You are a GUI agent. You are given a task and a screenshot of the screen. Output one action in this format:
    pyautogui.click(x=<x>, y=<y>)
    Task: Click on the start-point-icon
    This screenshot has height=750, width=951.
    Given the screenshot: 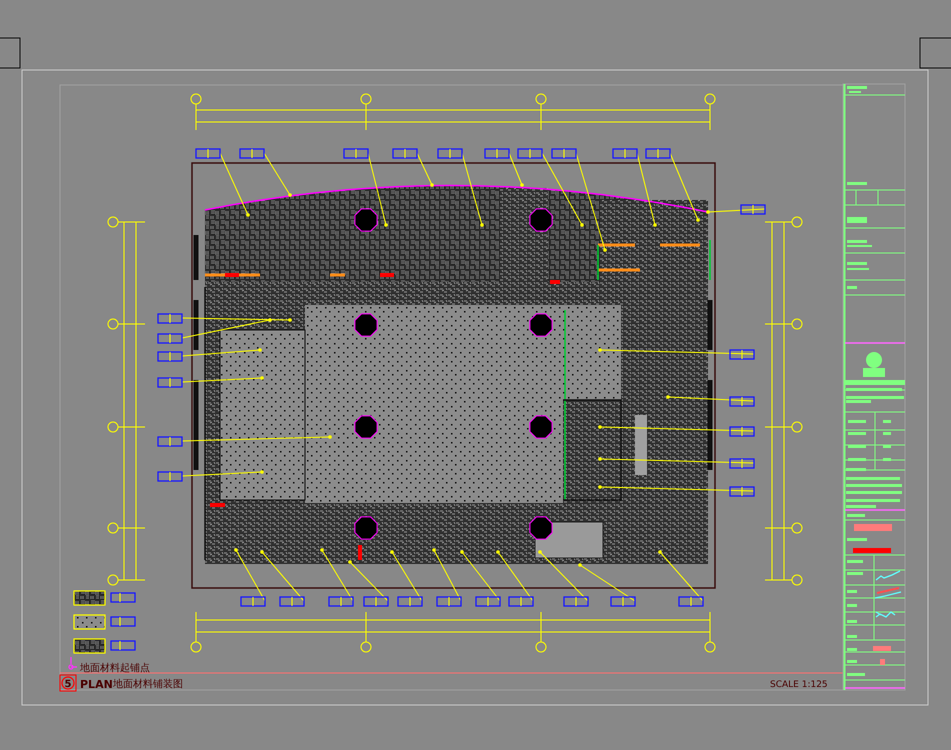 What is the action you would take?
    pyautogui.click(x=73, y=663)
    